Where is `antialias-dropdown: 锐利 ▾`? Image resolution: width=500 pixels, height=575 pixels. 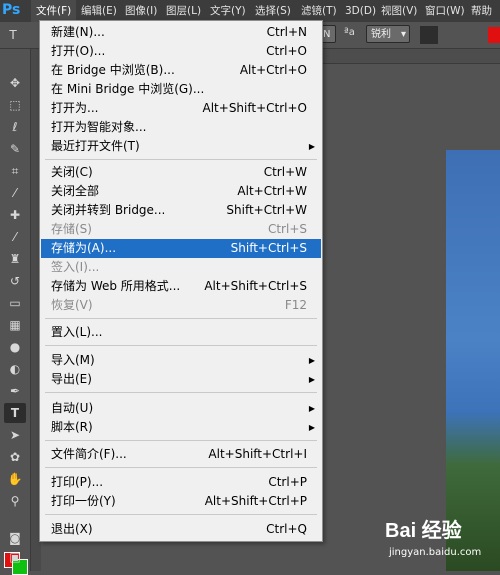
antialias-dropdown: 锐利 ▾ is located at coordinates (388, 34).